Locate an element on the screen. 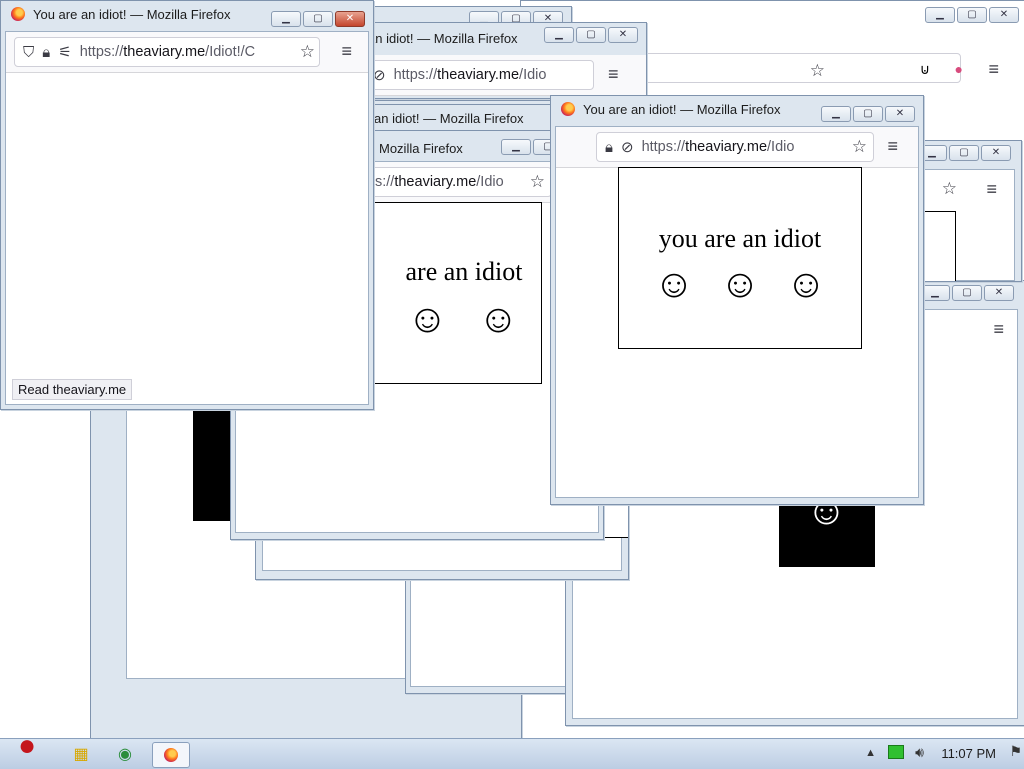 Image resolution: width=1024 pixels, height=769 pixels. chrome-icon: ◉ is located at coordinates (125, 754).